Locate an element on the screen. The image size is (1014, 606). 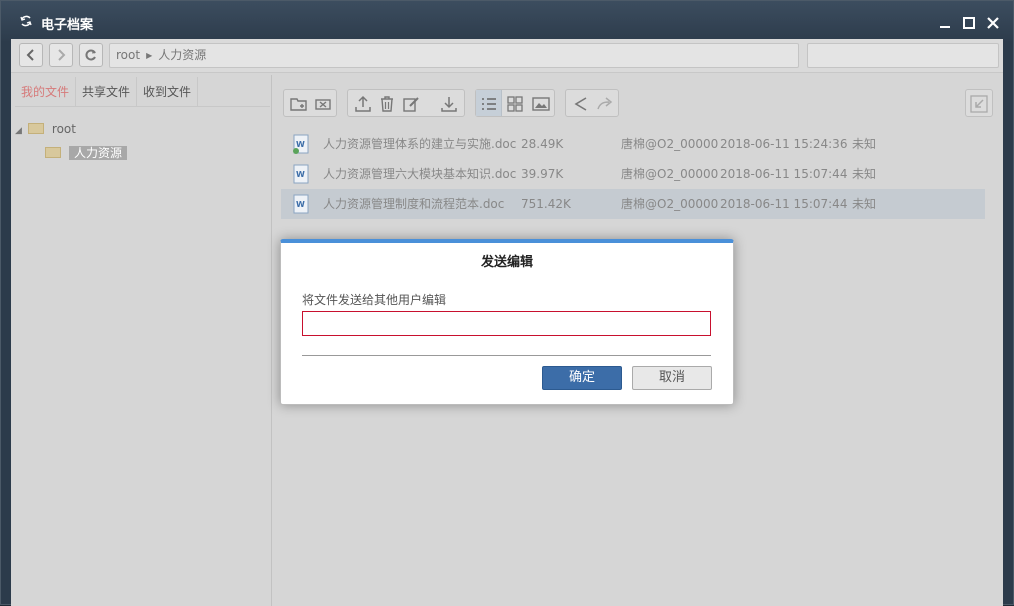
send-edit-dialog: 发送编辑 将文件发送给其他用户编辑 确定 取消 is located at coordinates (507, 322).